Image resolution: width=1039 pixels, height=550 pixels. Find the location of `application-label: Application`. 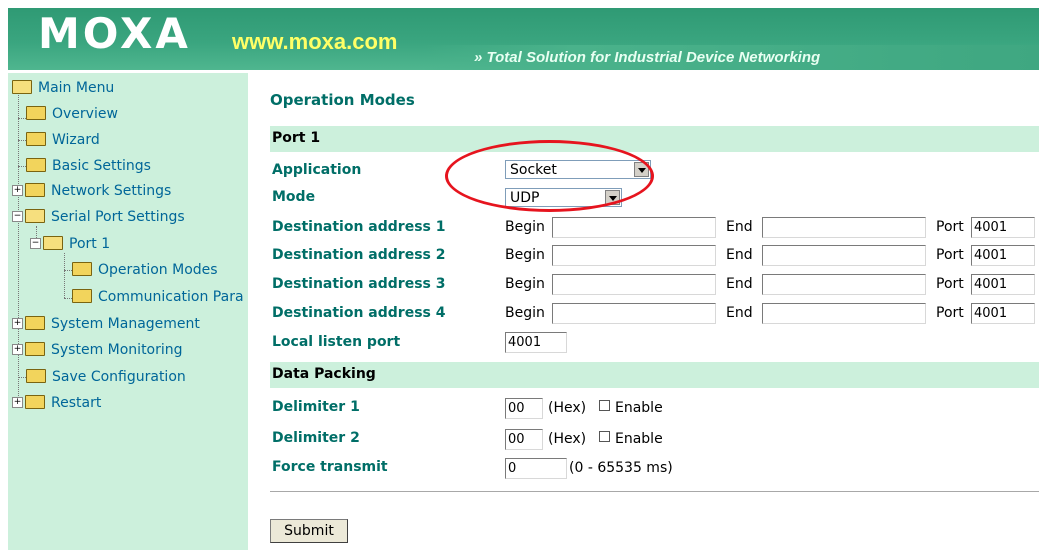

application-label: Application is located at coordinates (317, 170).